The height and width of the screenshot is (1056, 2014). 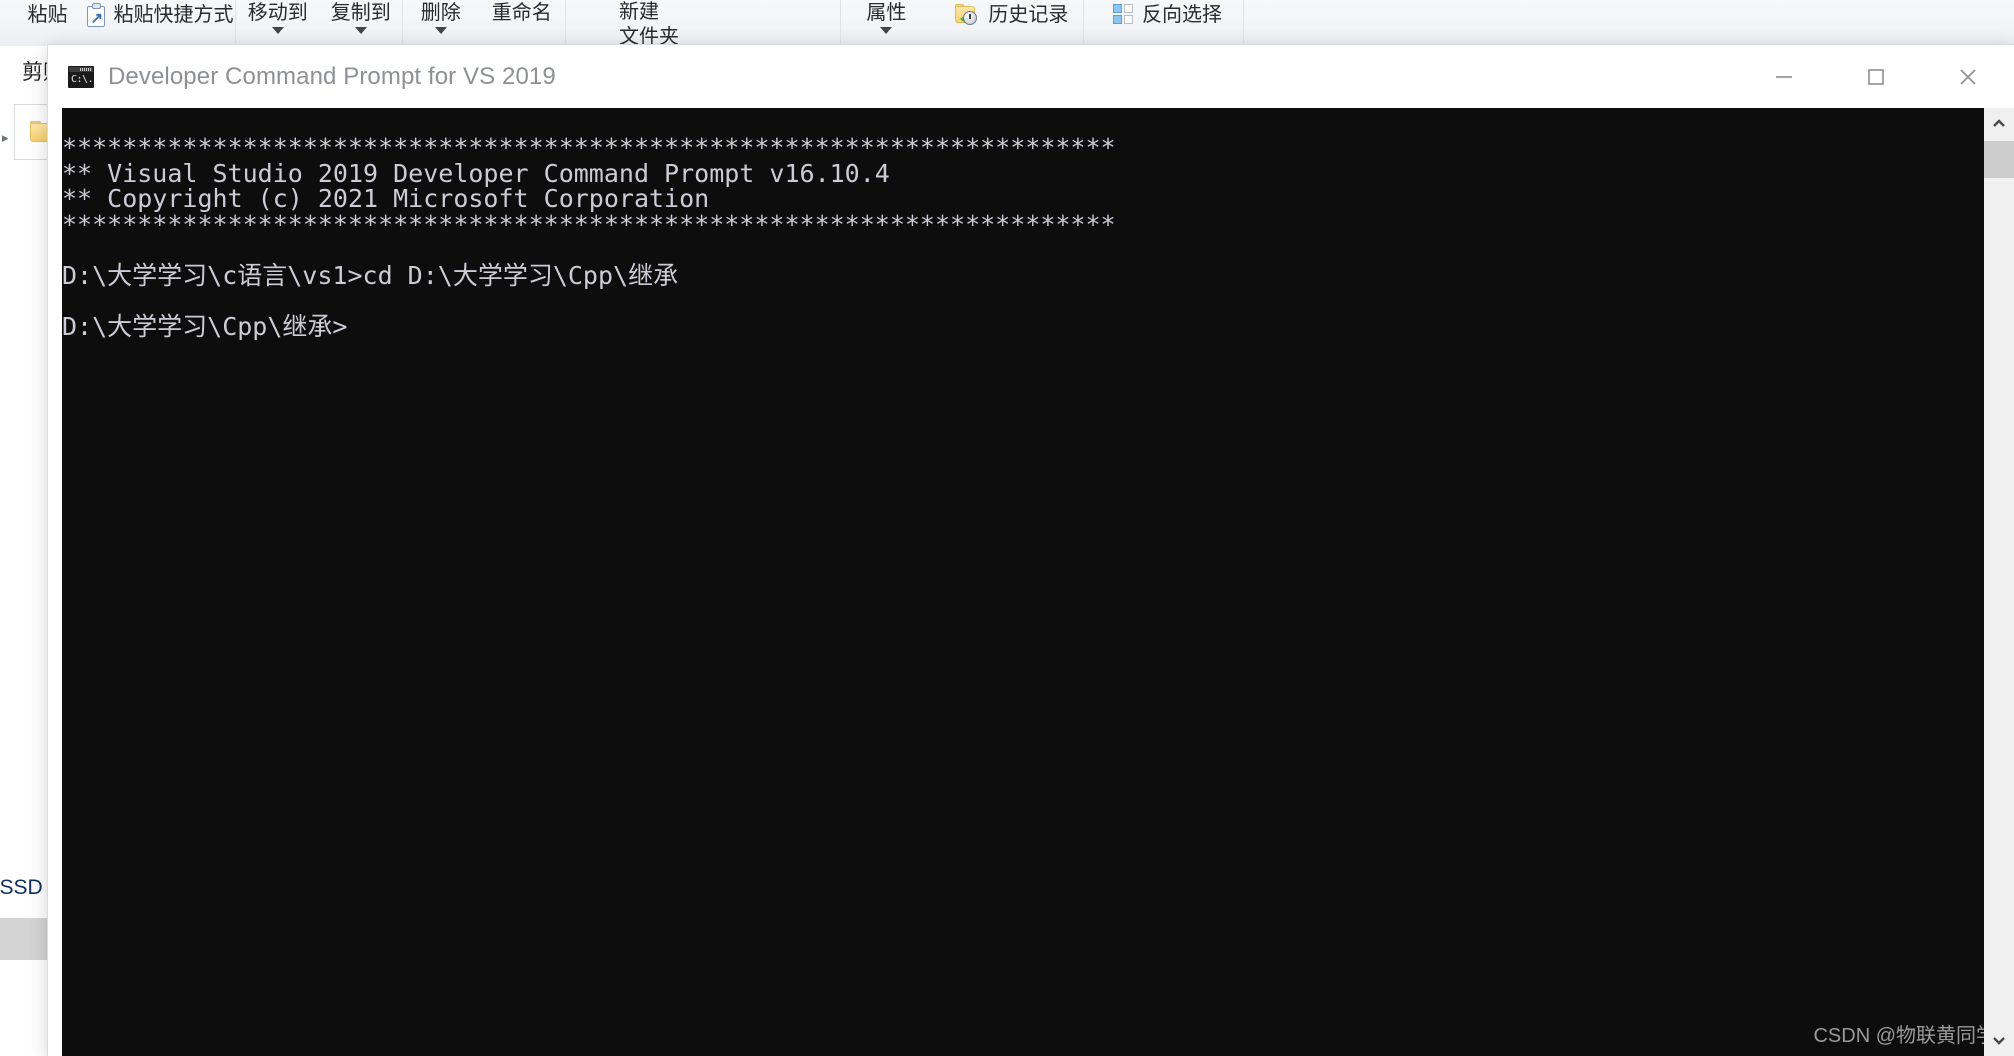 I want to click on ribbon-group-new: 新建 文件夹, so click(x=703, y=24).